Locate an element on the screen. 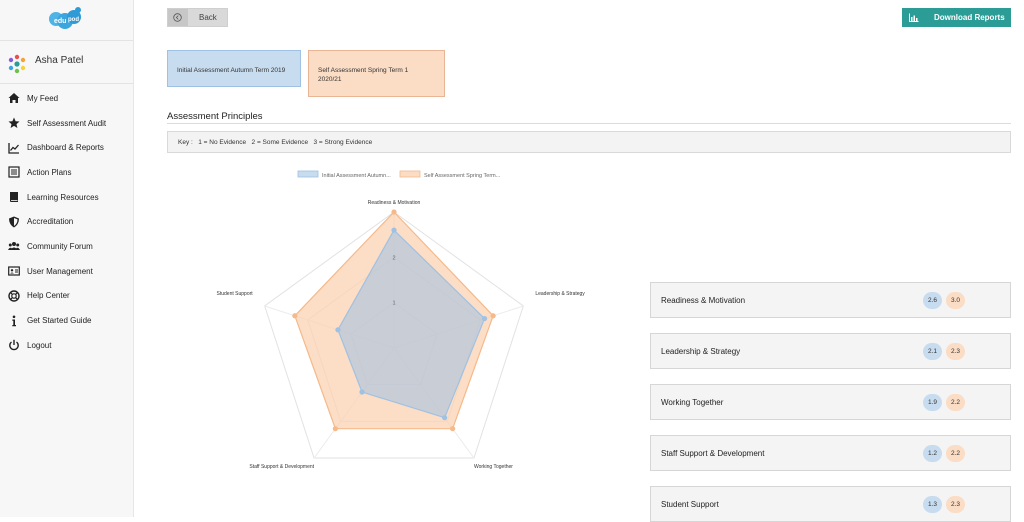 The height and width of the screenshot is (522, 1024). download-reports-button: Download Reports is located at coordinates (956, 17).